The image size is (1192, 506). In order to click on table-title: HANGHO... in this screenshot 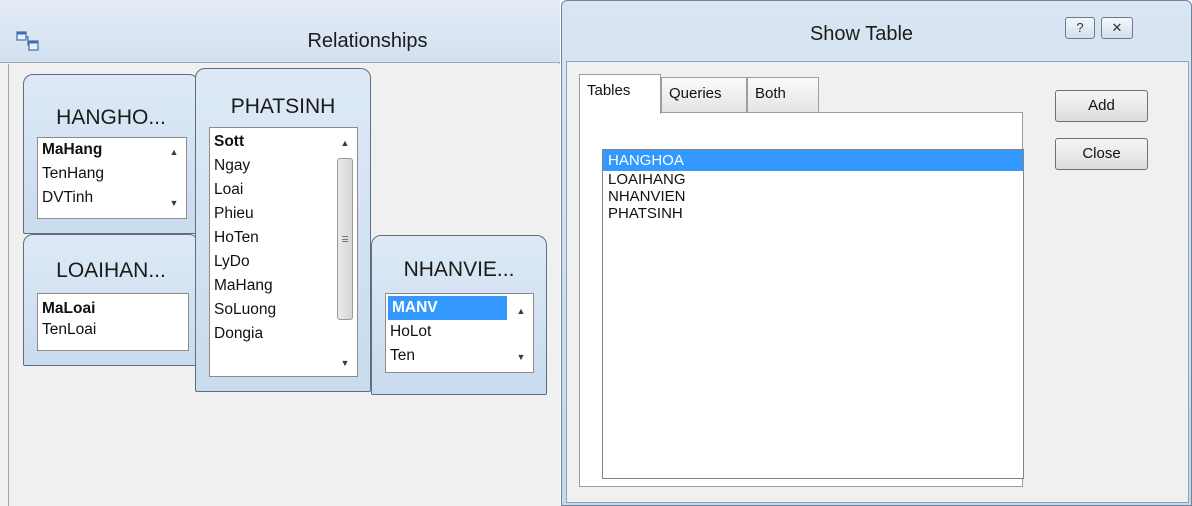, I will do `click(111, 118)`.